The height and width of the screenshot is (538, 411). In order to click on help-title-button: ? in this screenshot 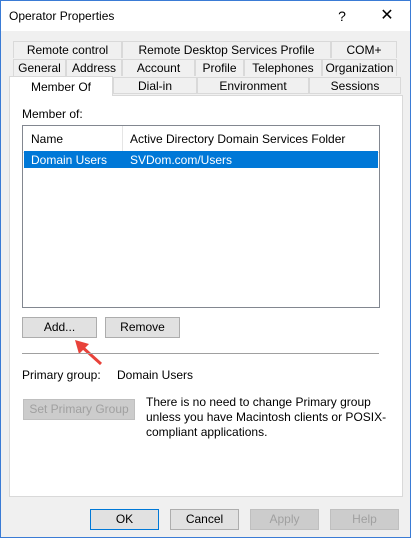, I will do `click(342, 16)`.